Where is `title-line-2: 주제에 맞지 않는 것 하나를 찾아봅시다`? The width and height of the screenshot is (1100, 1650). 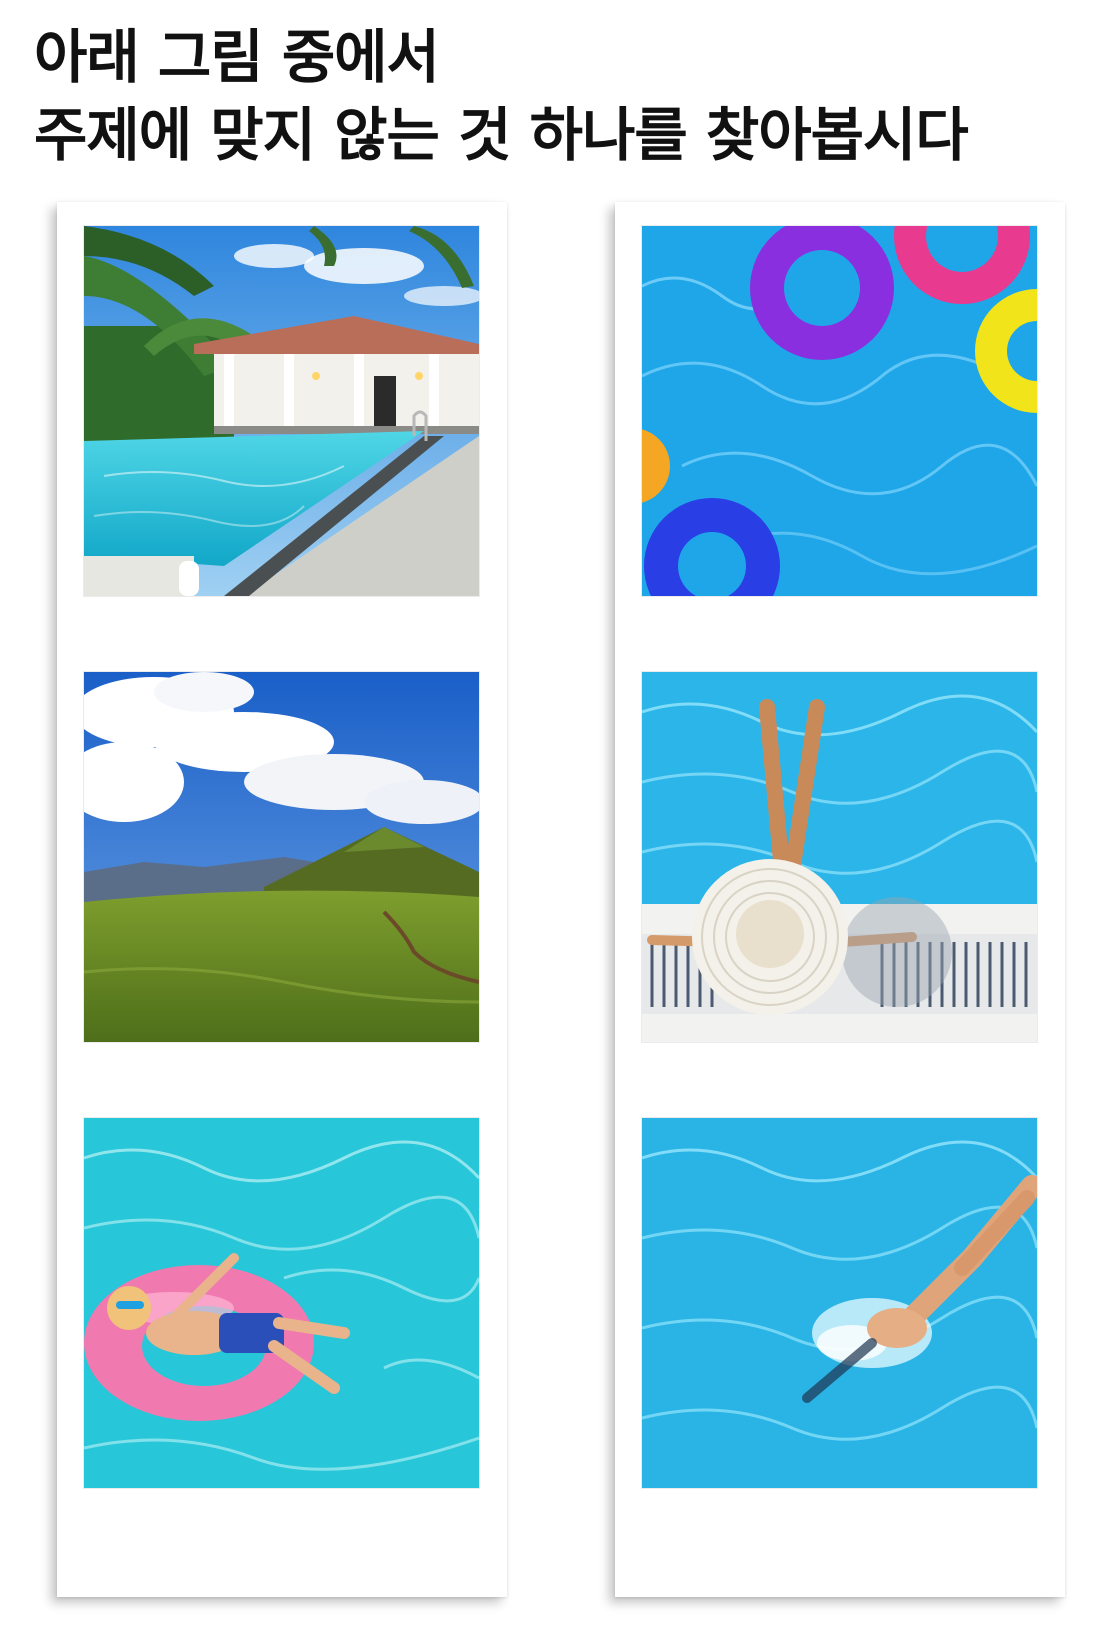 title-line-2: 주제에 맞지 않는 것 하나를 찾아봅시다 is located at coordinates (501, 135).